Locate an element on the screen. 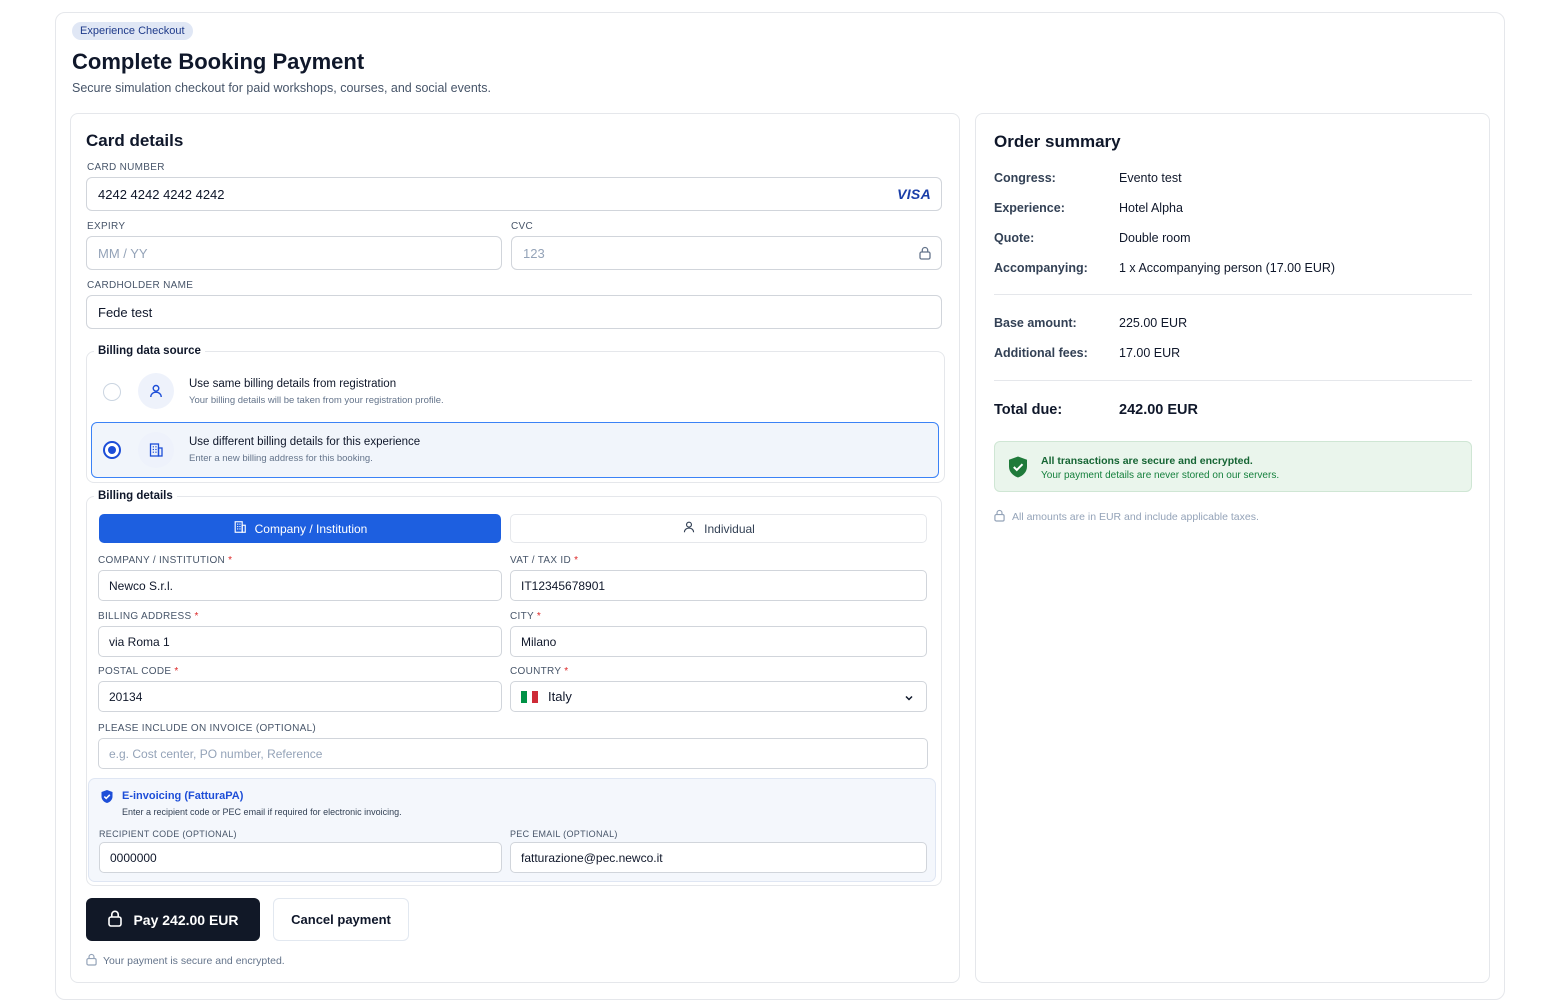  recipient-code-input: 0000000 is located at coordinates (300, 857).